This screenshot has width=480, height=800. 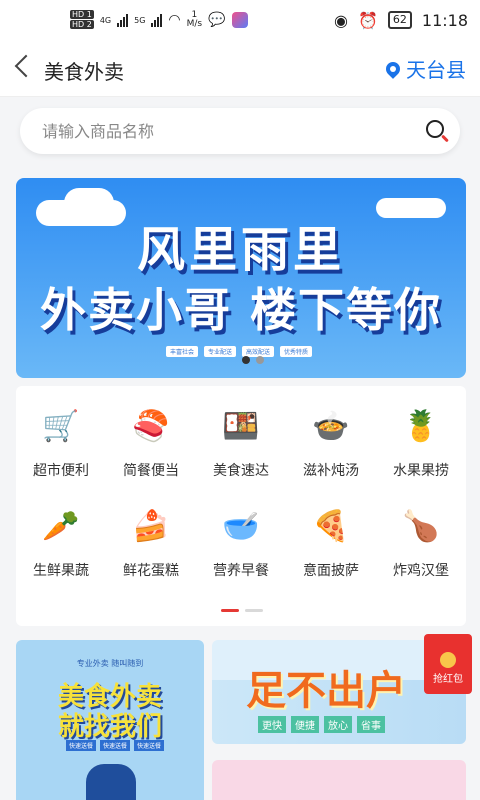 I want to click on category-item: 🍱 美食速达, so click(x=241, y=446).